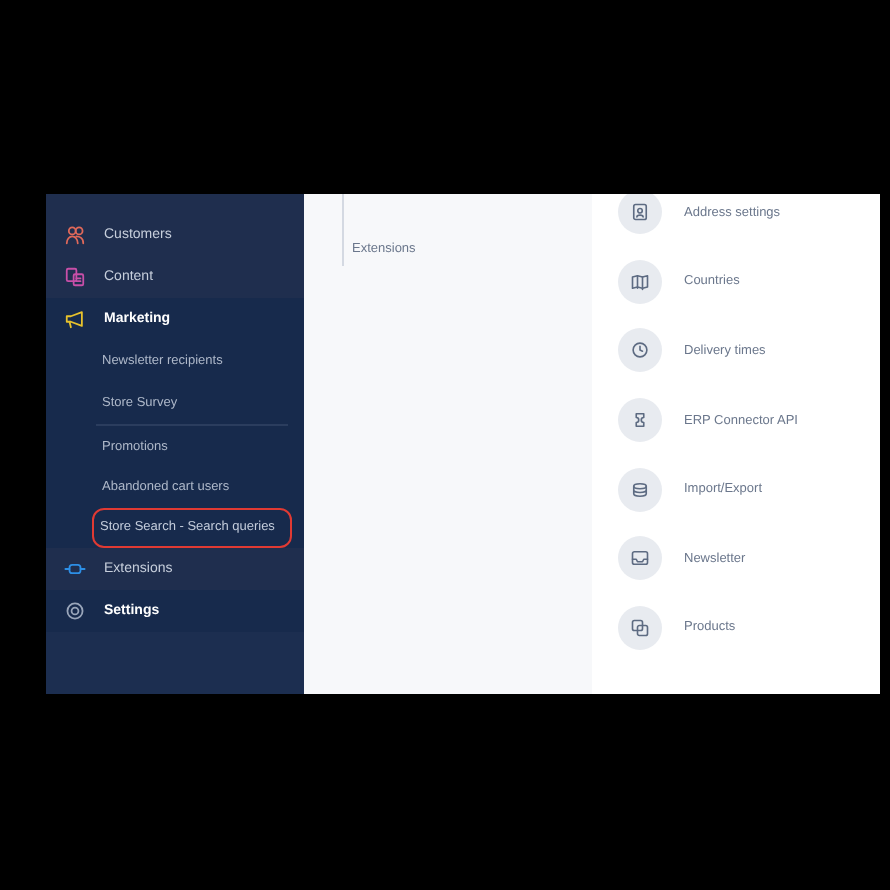  I want to click on document-stack-icon, so click(75, 277).